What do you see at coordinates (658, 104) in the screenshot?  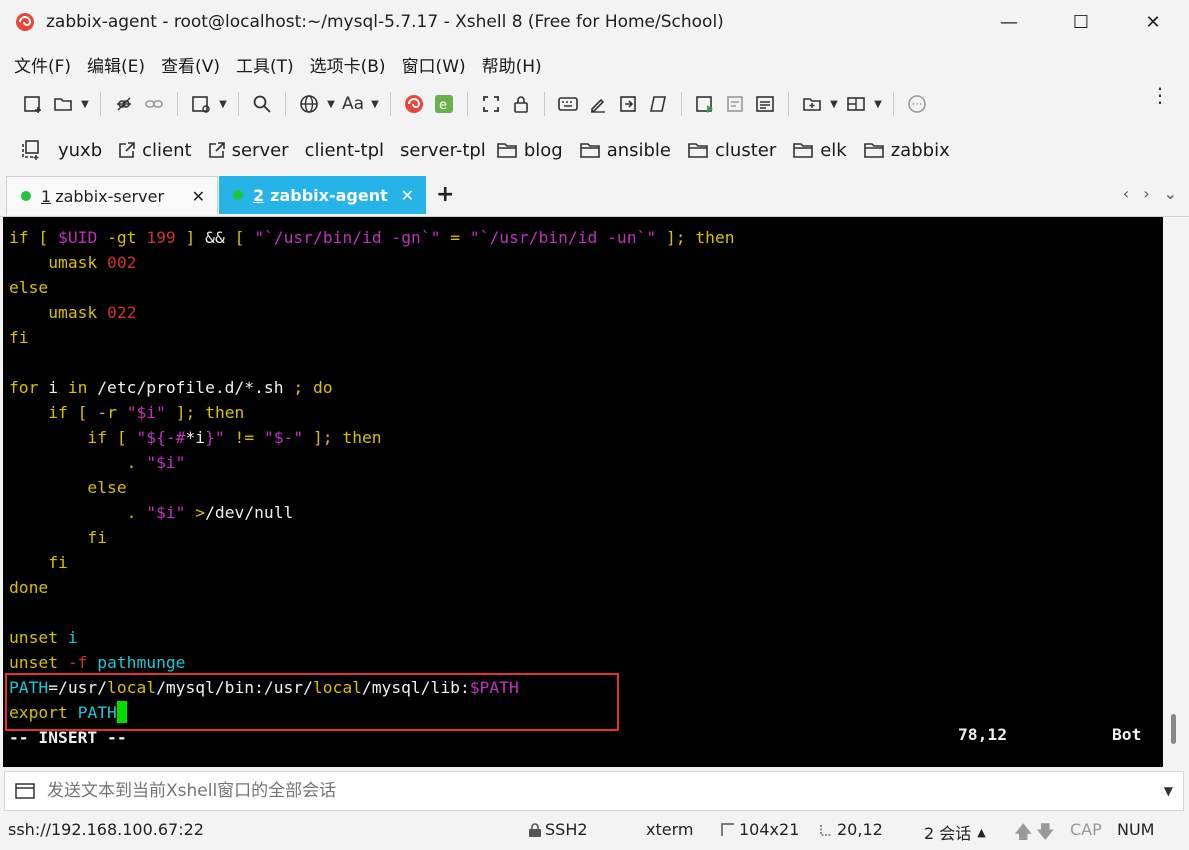 I see `script-icon` at bounding box center [658, 104].